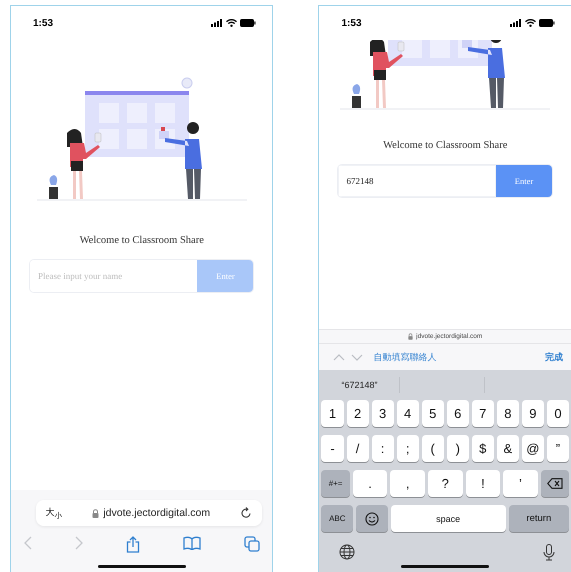  What do you see at coordinates (156, 513) in the screenshot?
I see `url-text: jdvote.jectordigital.com` at bounding box center [156, 513].